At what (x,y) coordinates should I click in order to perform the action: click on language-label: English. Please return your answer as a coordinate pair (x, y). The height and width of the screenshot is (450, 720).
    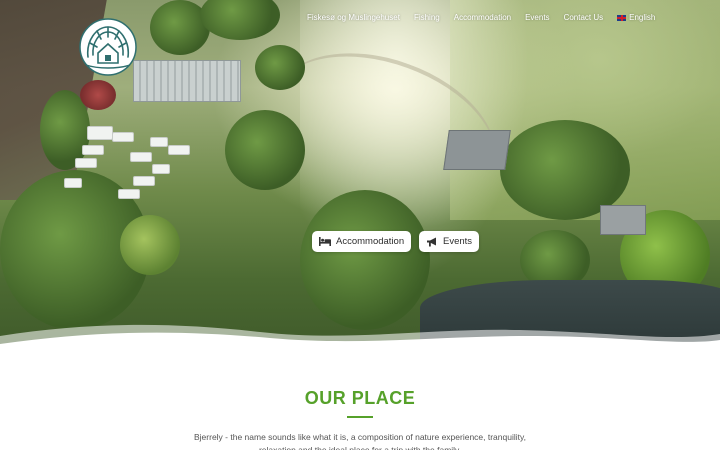
    Looking at the image, I should click on (642, 17).